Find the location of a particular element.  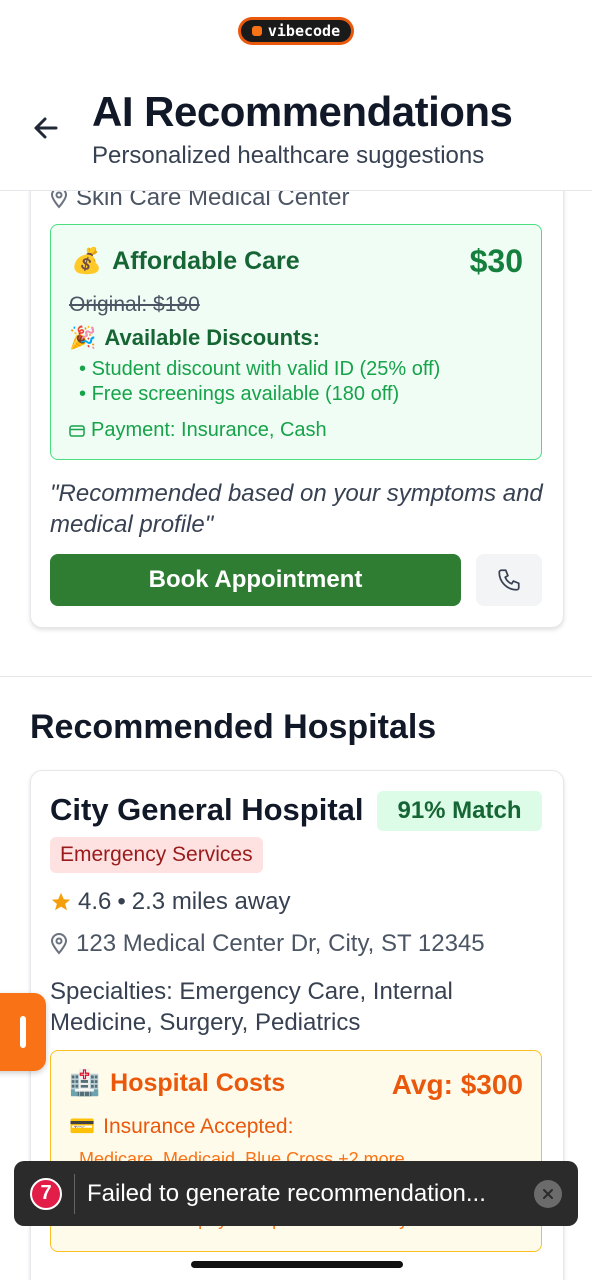

star-icon is located at coordinates (61, 901).